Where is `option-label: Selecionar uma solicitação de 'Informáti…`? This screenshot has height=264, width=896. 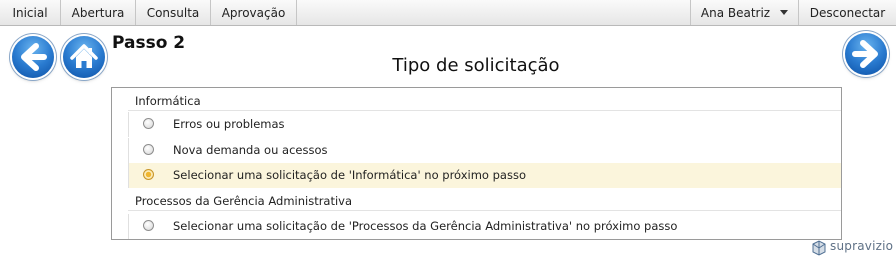 option-label: Selecionar uma solicitação de 'Informáti… is located at coordinates (349, 175).